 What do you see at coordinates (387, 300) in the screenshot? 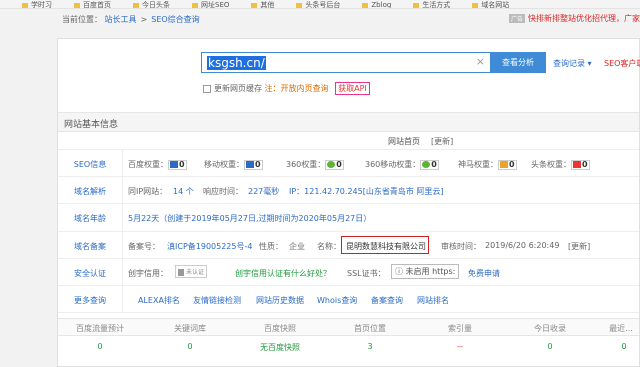
I see `icp-query-link: 备案查询` at bounding box center [387, 300].